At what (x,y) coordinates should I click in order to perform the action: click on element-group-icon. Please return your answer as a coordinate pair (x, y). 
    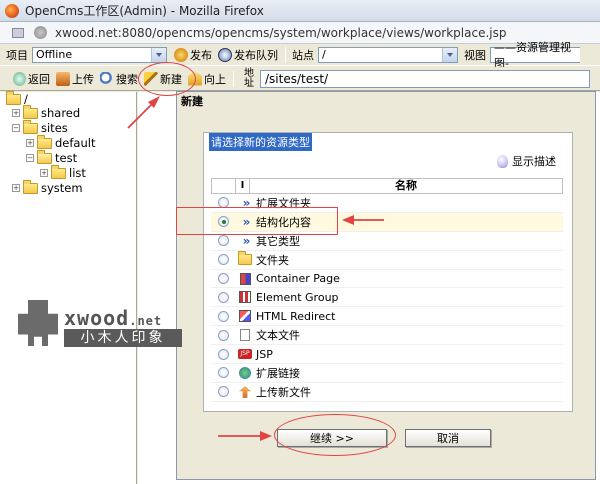
    Looking at the image, I should click on (245, 297).